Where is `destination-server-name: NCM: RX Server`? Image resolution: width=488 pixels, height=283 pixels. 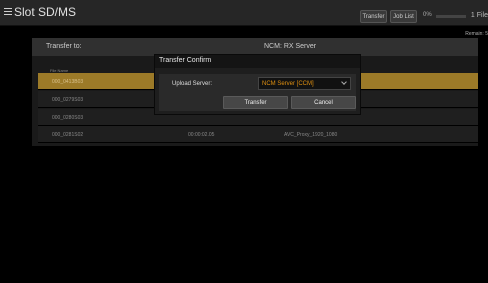
destination-server-name: NCM: RX Server is located at coordinates (290, 46).